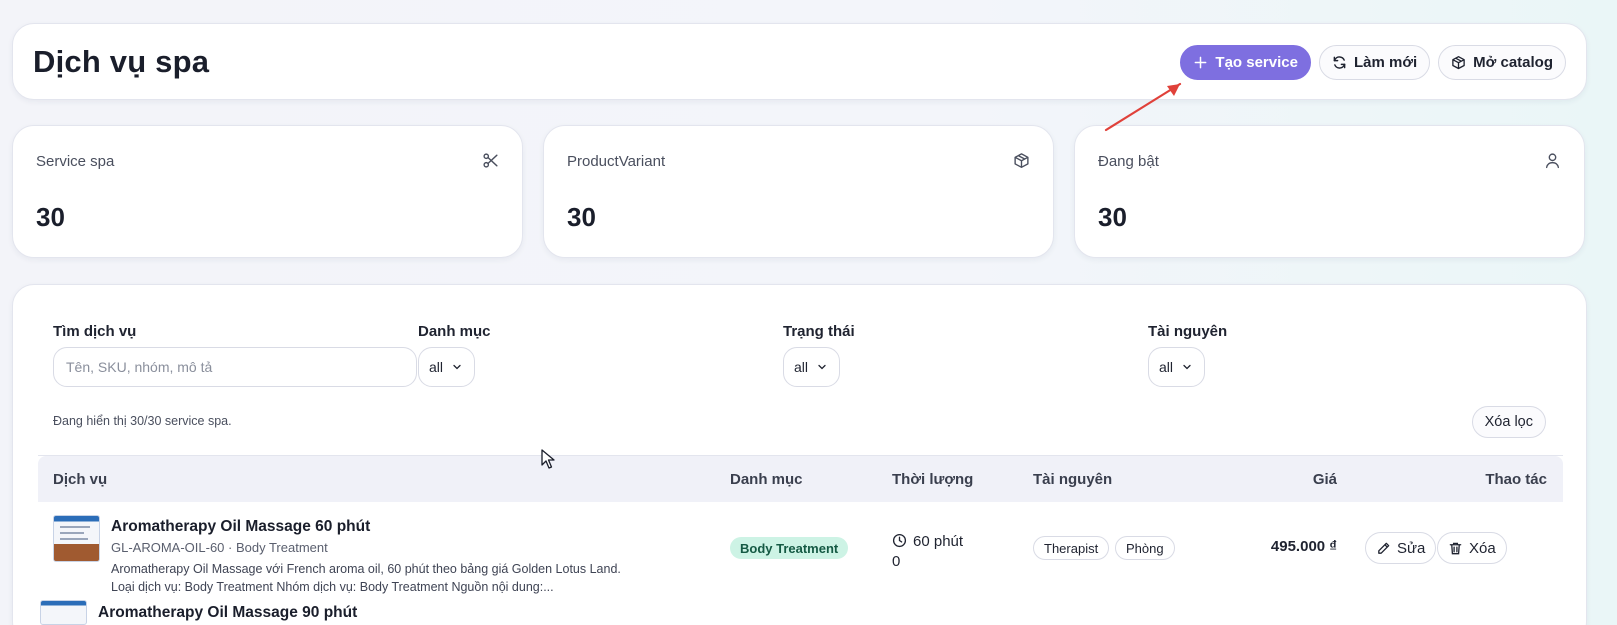  I want to click on column-header-service: Dịch vụ, so click(80, 479).